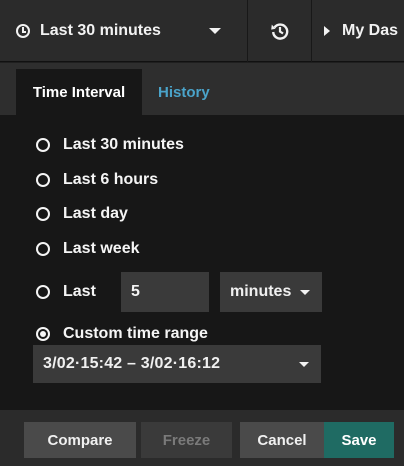 The width and height of the screenshot is (404, 466). Describe the element at coordinates (282, 440) in the screenshot. I see `cancel-button: Cancel` at that location.